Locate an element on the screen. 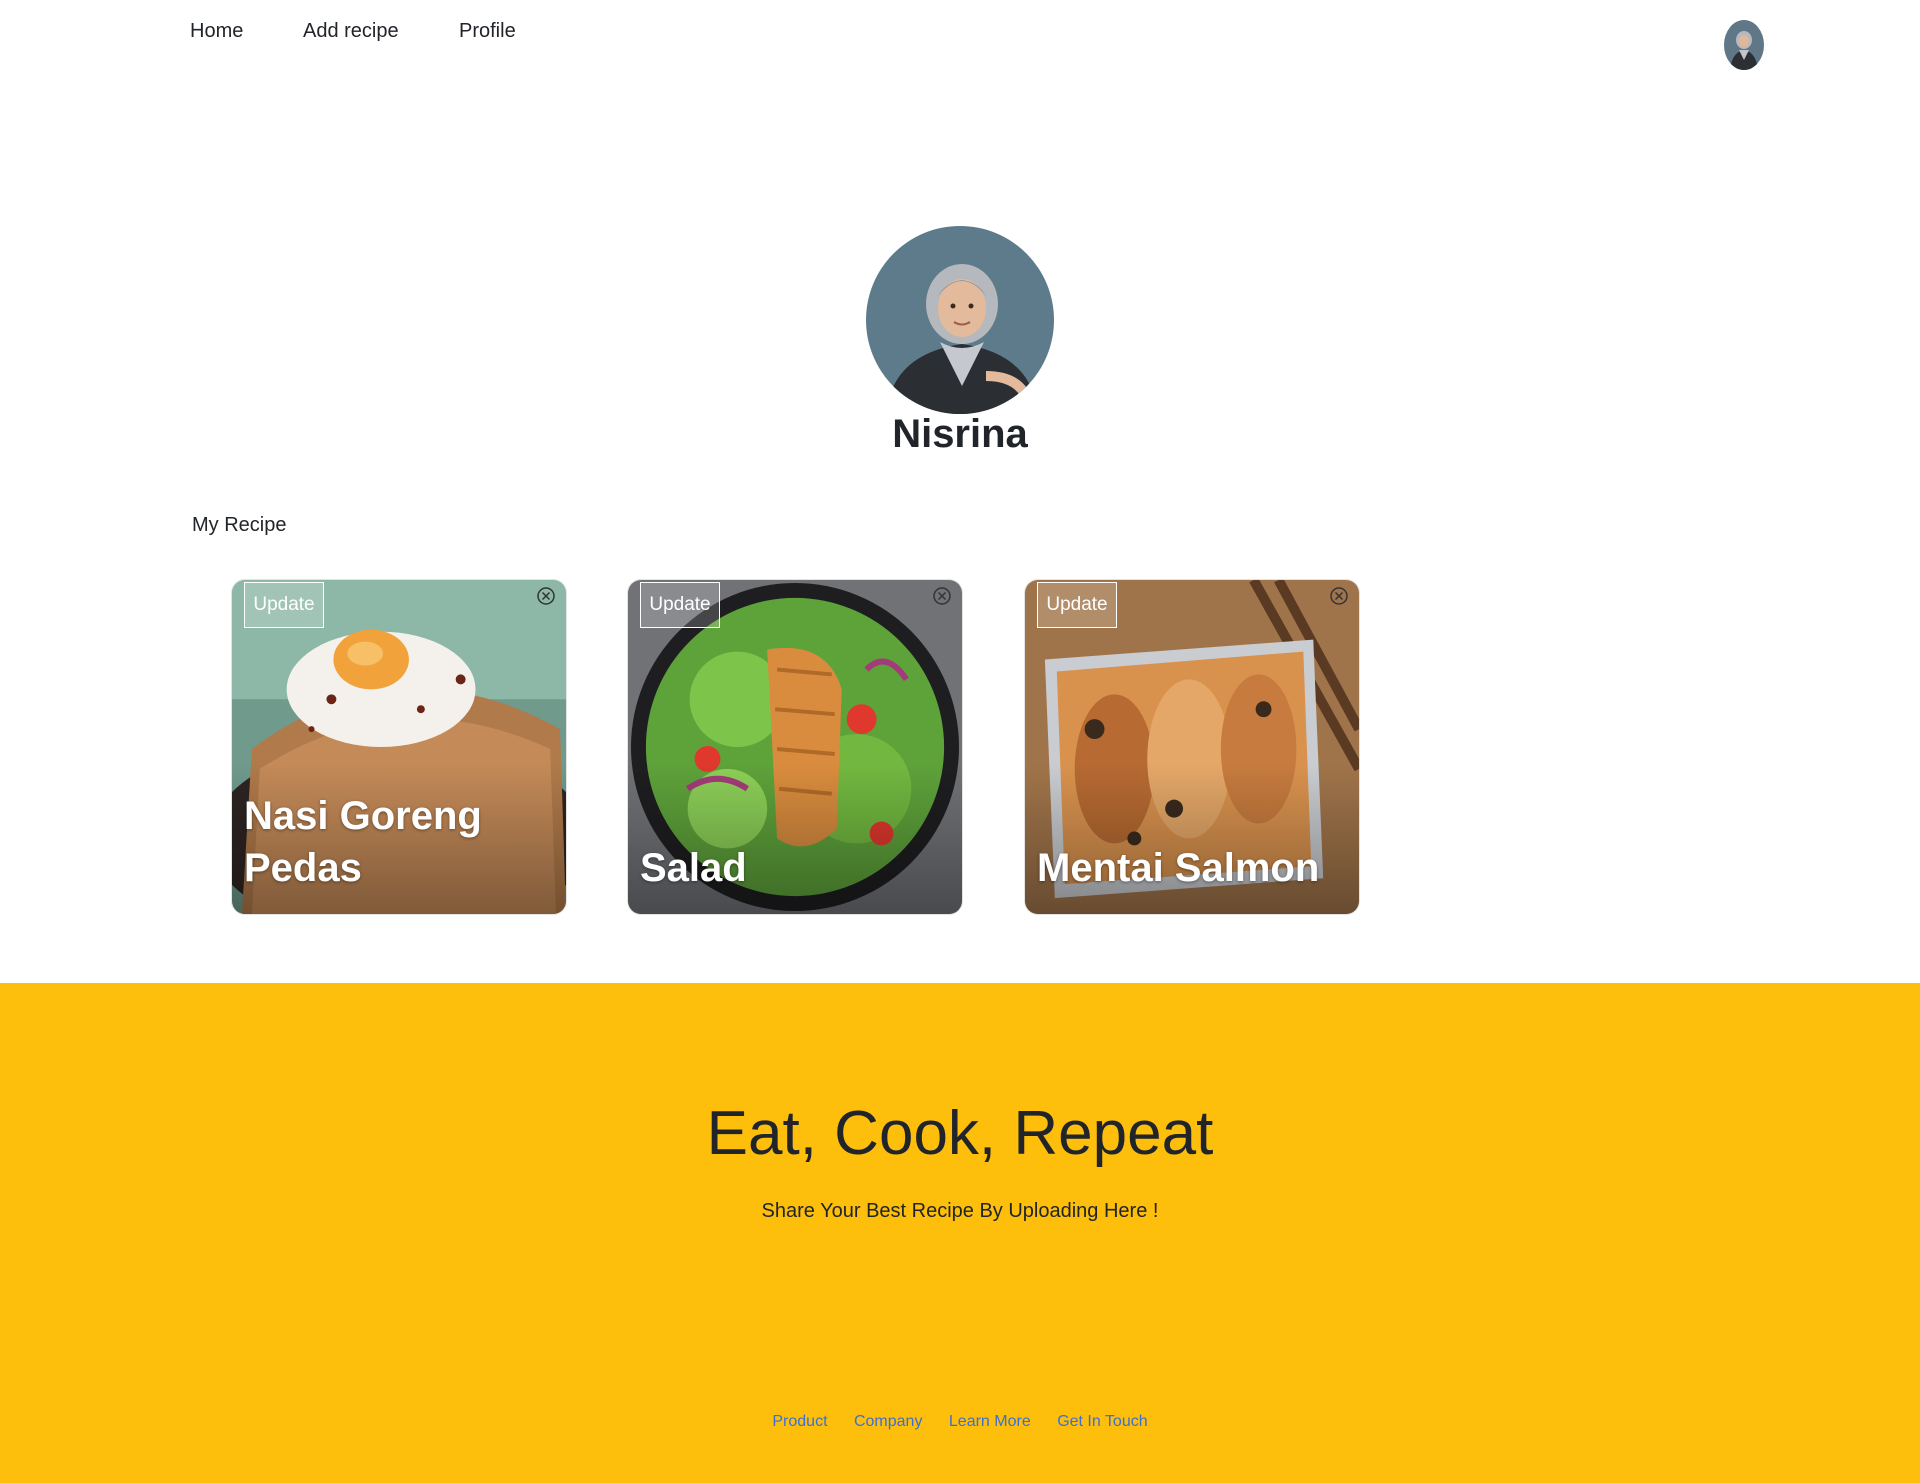 This screenshot has width=1920, height=1483. nav-add-recipe-link: Add recipe is located at coordinates (351, 31).